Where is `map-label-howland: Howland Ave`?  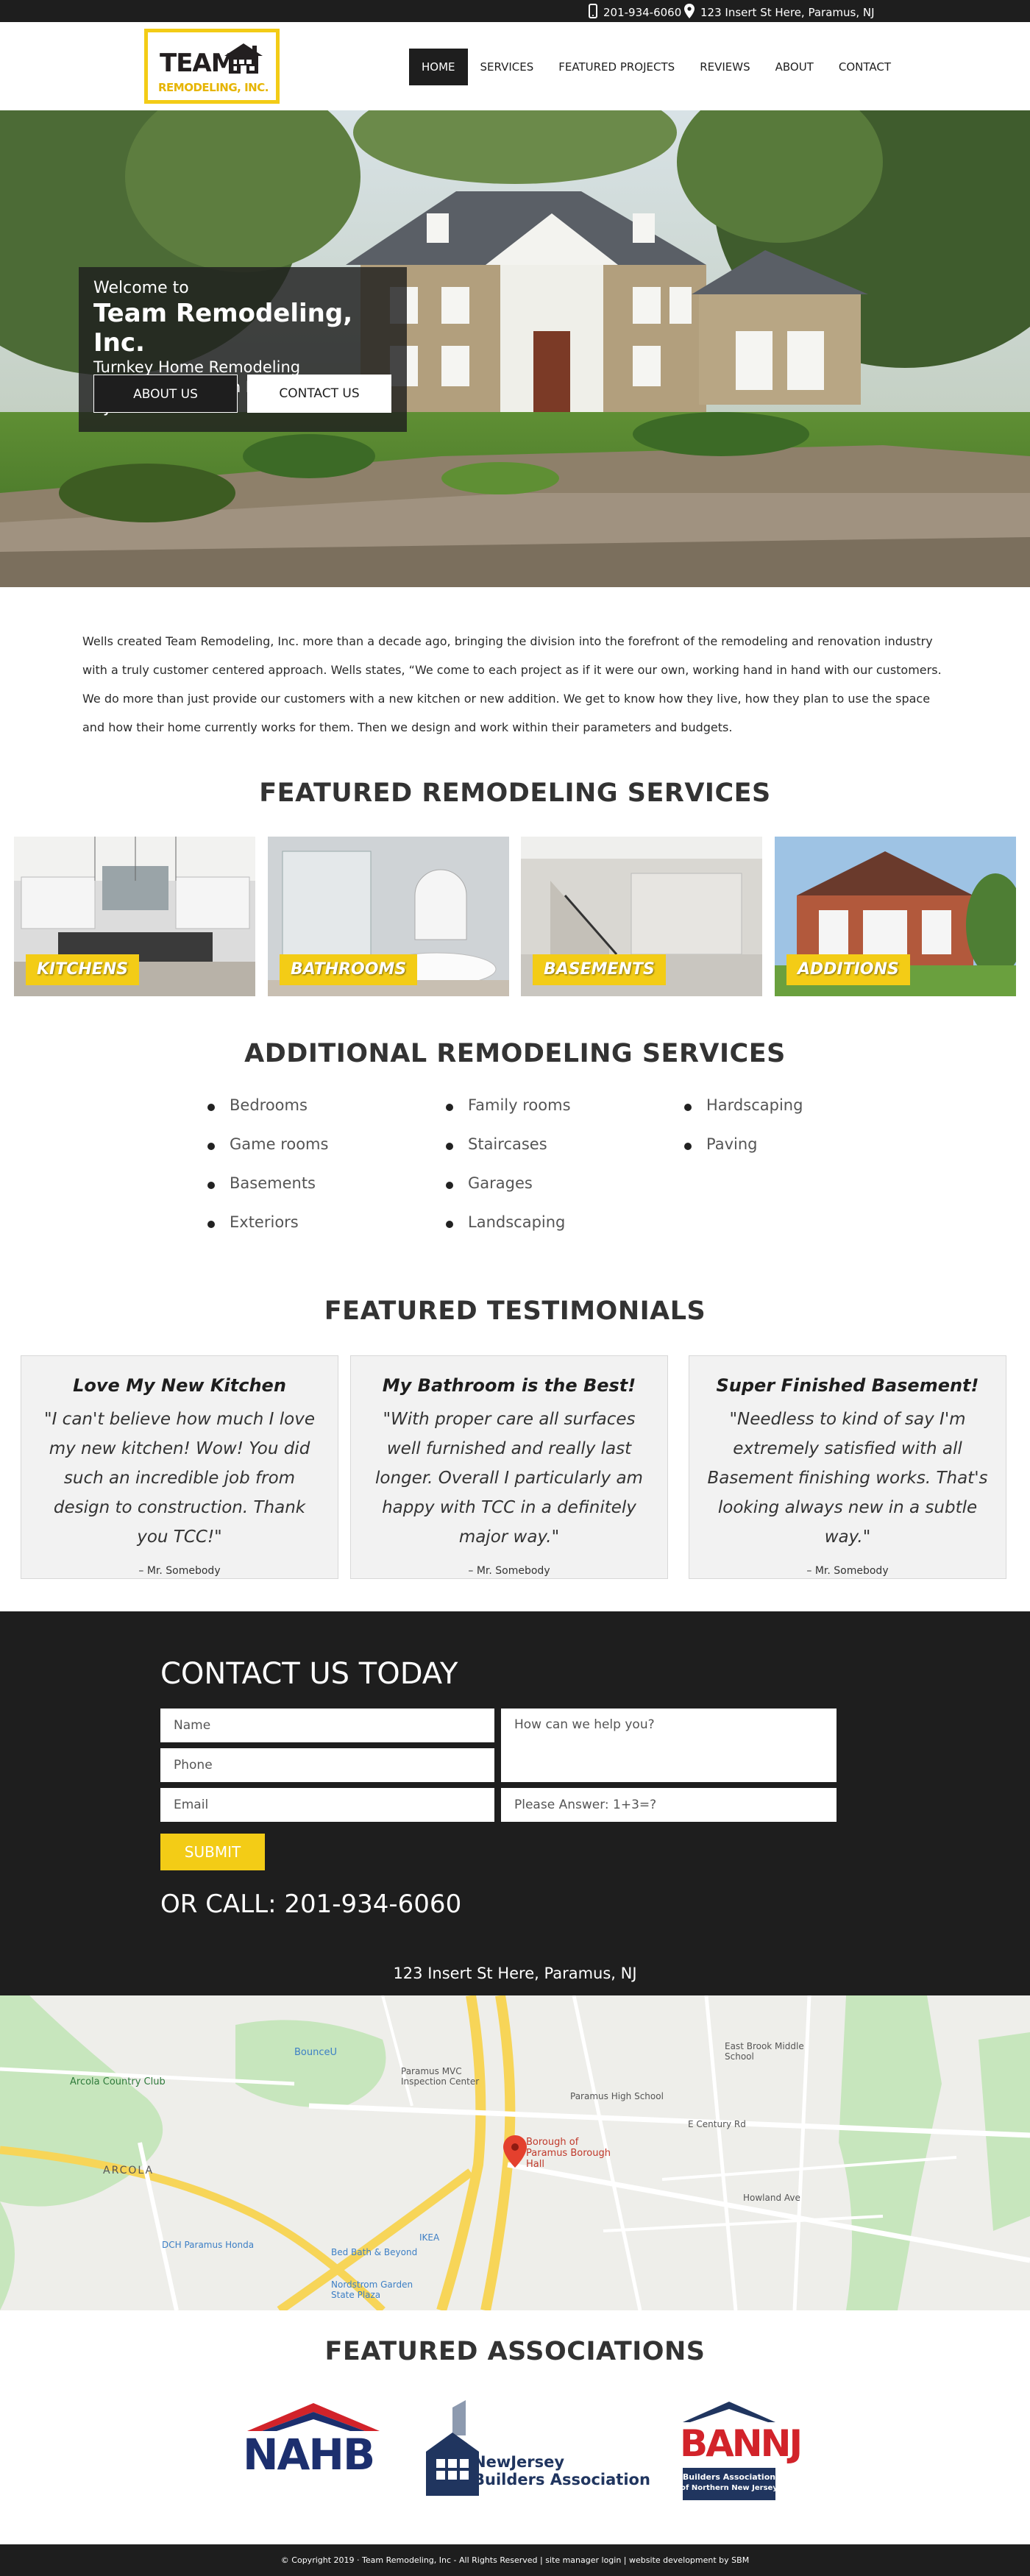
map-label-howland: Howland Ave is located at coordinates (772, 2198).